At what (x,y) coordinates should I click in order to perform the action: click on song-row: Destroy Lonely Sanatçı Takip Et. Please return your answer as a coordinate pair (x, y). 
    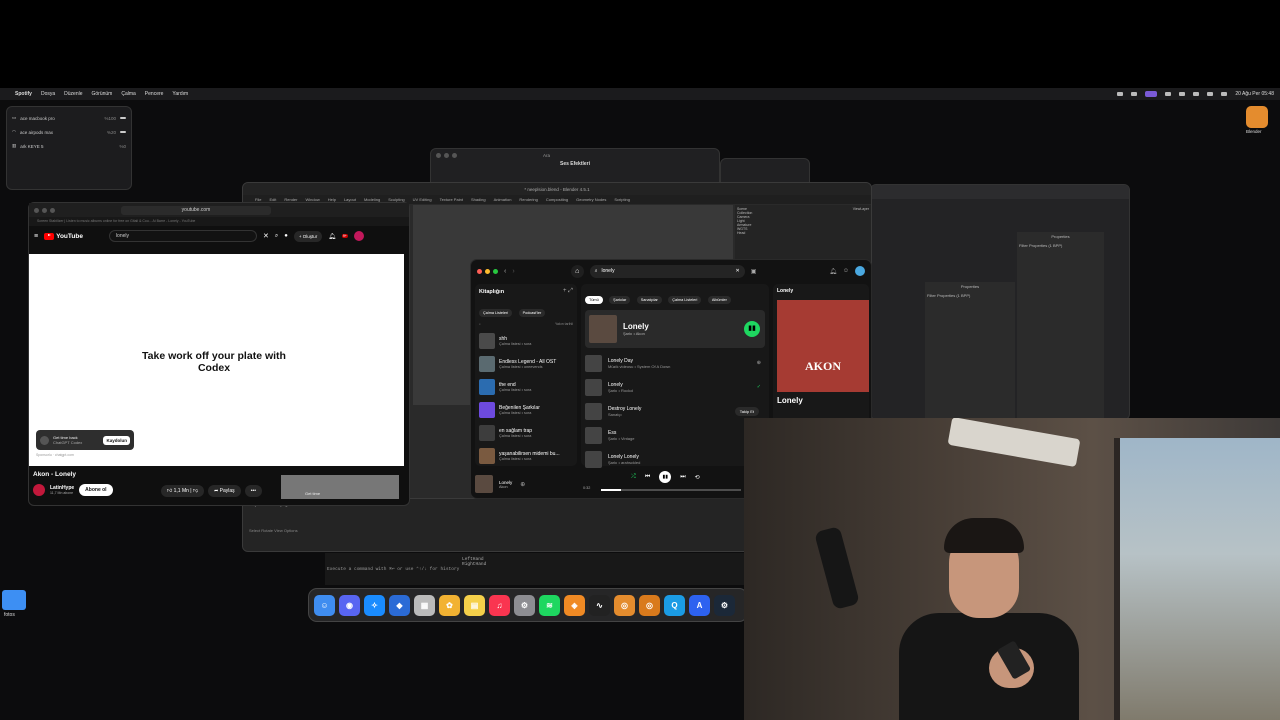
    Looking at the image, I should click on (675, 411).